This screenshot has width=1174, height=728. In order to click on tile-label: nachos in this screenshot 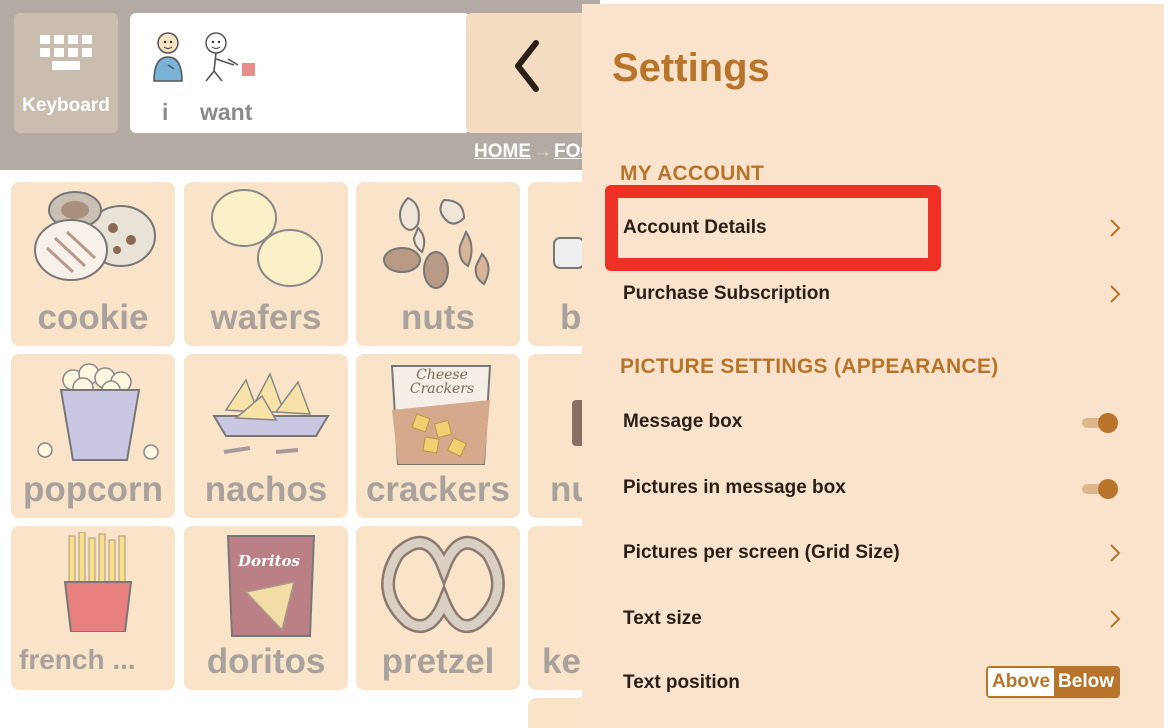, I will do `click(266, 489)`.